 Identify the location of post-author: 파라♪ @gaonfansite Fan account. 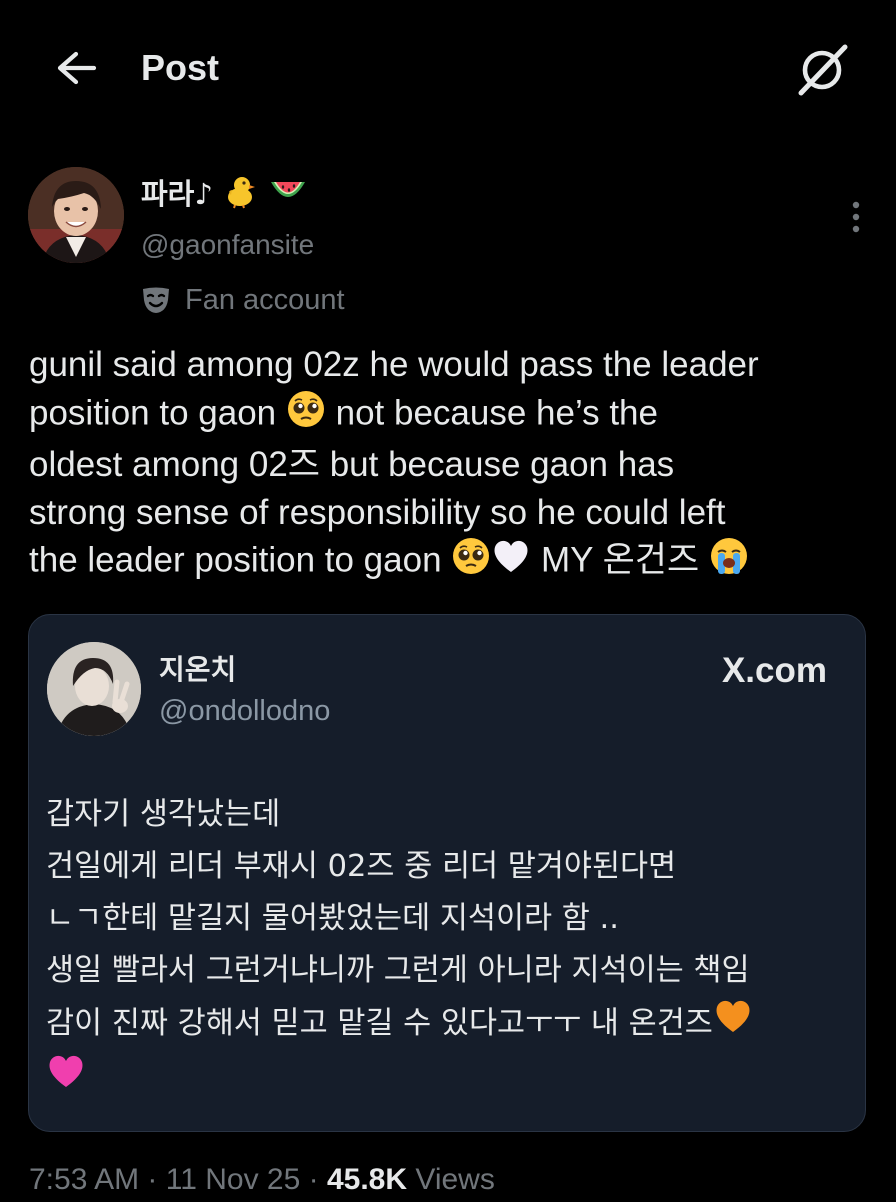
(448, 247).